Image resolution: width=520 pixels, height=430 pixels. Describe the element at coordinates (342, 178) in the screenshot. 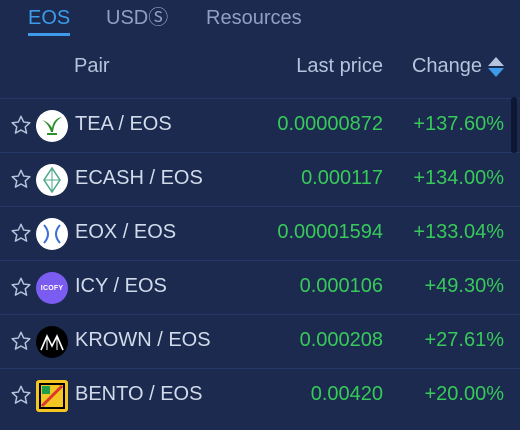

I see `last-price: 0.000117` at that location.